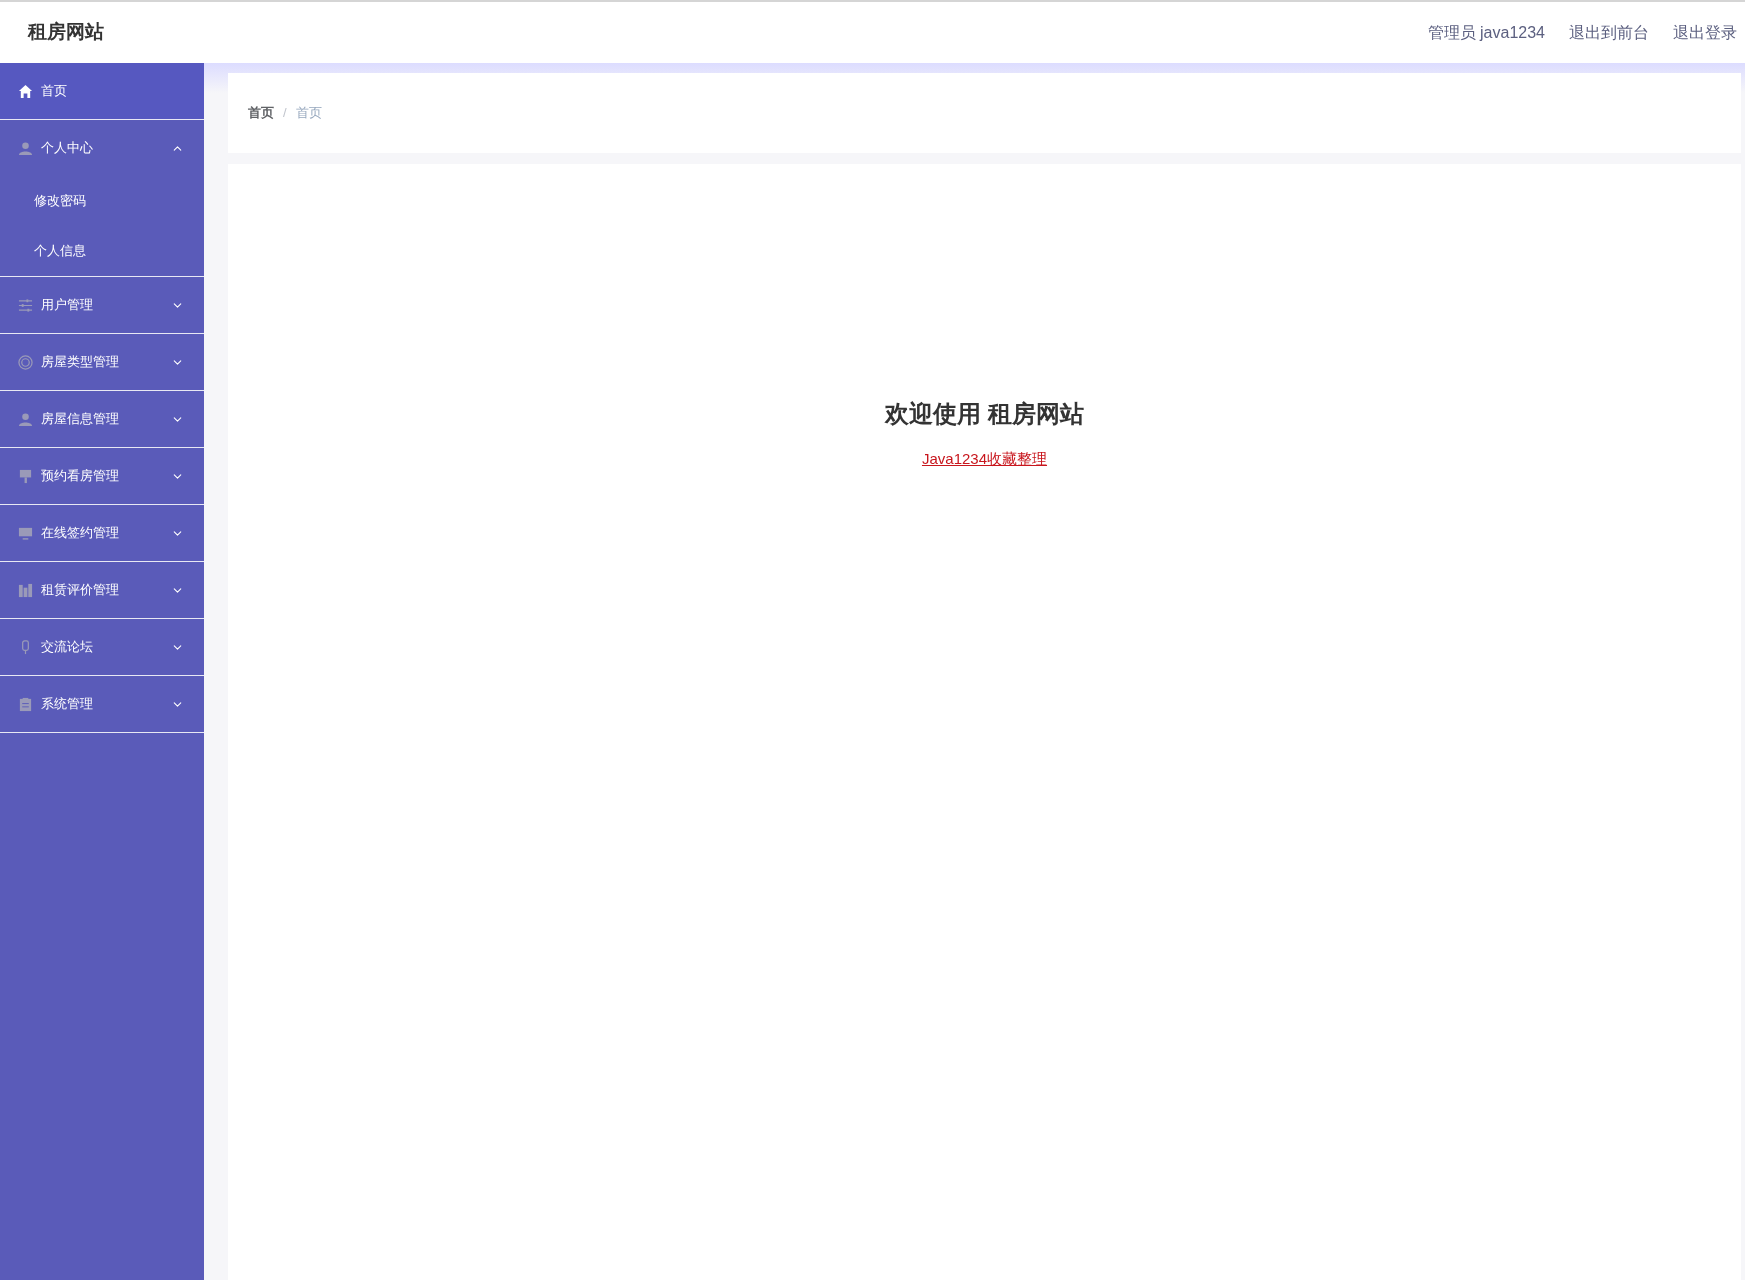 This screenshot has width=1745, height=1280. I want to click on menu-item: 房屋类型管理, so click(102, 362).